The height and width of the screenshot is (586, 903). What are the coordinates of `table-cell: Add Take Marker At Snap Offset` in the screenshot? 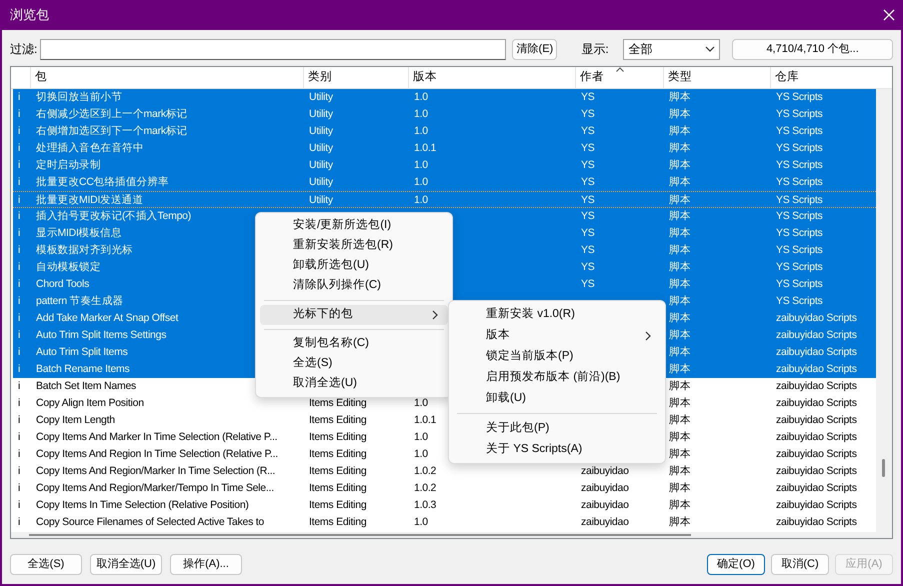 It's located at (107, 318).